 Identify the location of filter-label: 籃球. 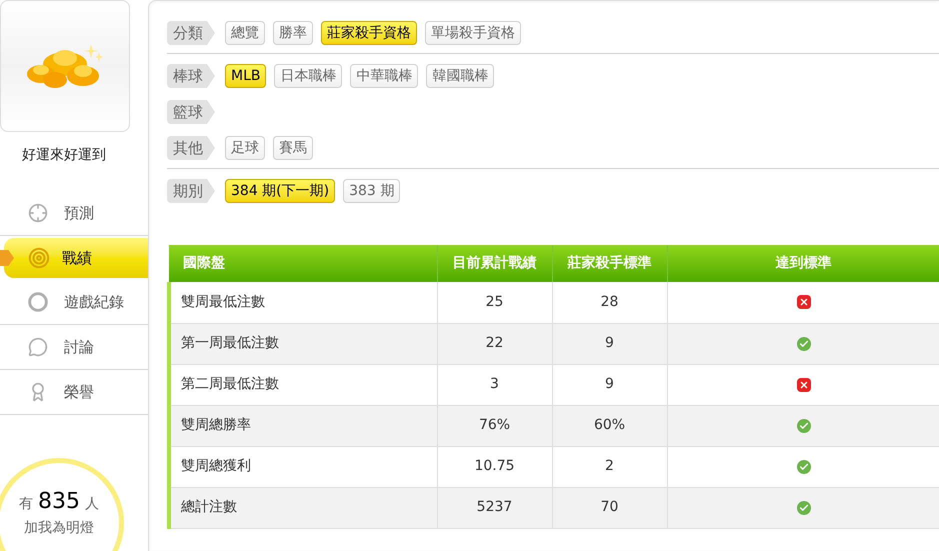
(191, 112).